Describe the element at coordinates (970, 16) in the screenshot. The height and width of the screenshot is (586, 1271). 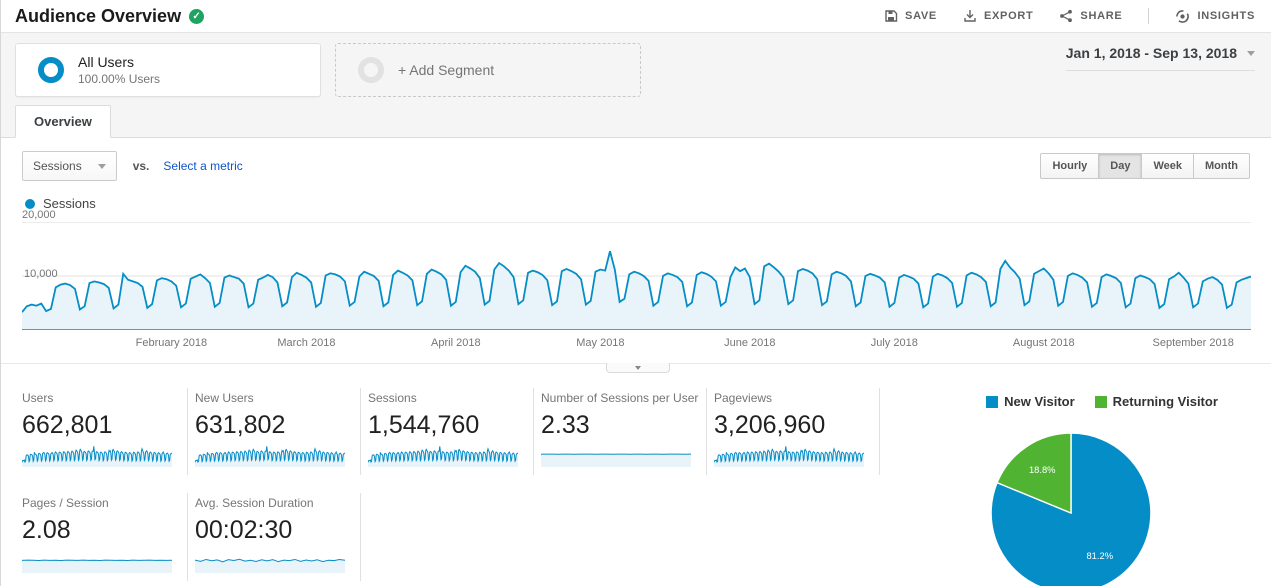
I see `export-icon` at that location.